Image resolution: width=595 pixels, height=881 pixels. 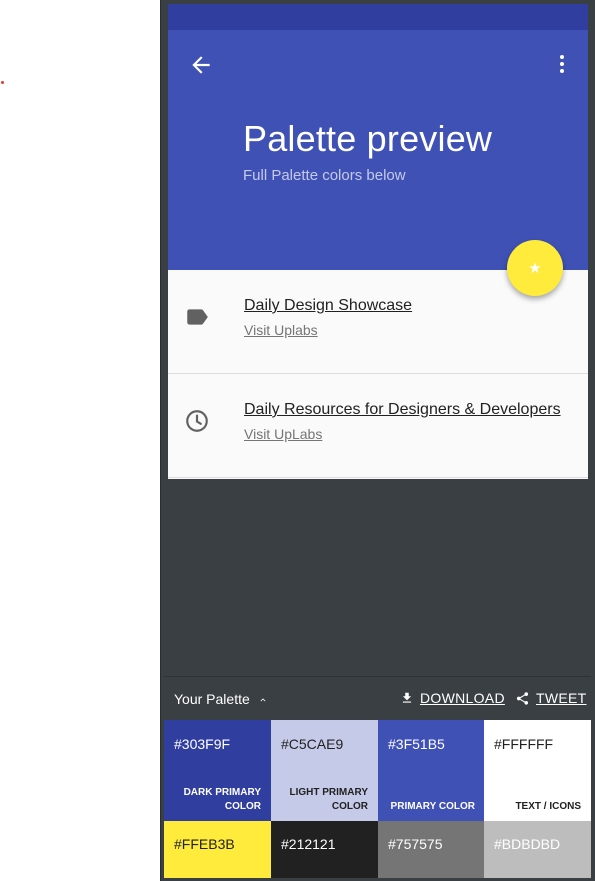 I want to click on palette-toggle: Your Palette, so click(x=221, y=699).